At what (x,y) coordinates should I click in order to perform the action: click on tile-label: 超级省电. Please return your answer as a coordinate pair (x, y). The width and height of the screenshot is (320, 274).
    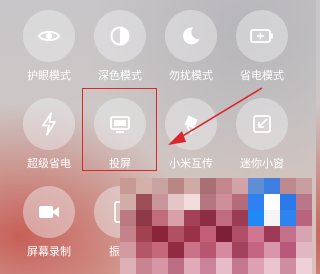
    Looking at the image, I should click on (49, 163).